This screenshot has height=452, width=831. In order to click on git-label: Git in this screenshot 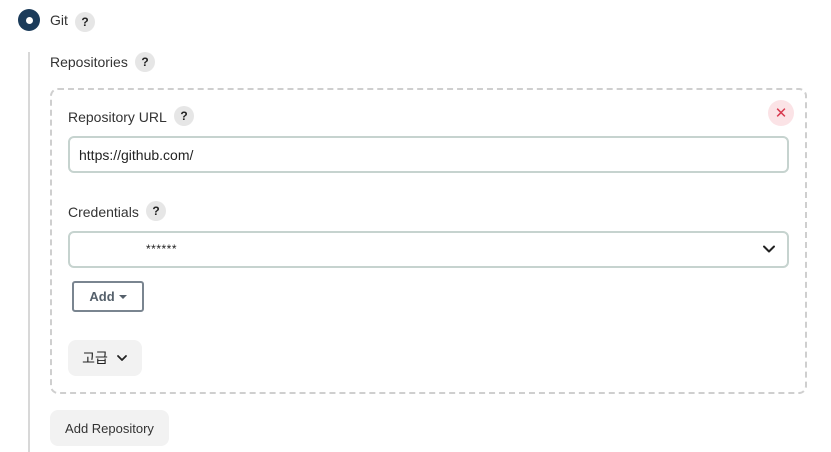, I will do `click(59, 20)`.